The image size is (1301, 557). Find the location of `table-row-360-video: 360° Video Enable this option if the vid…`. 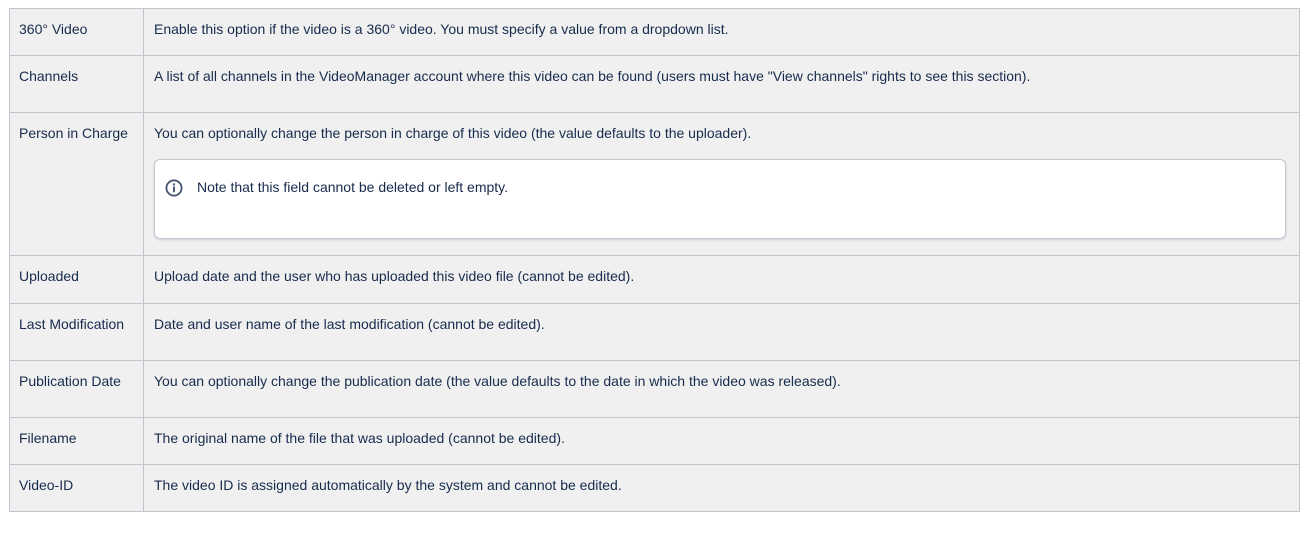

table-row-360-video: 360° Video Enable this option if the vid… is located at coordinates (654, 32).